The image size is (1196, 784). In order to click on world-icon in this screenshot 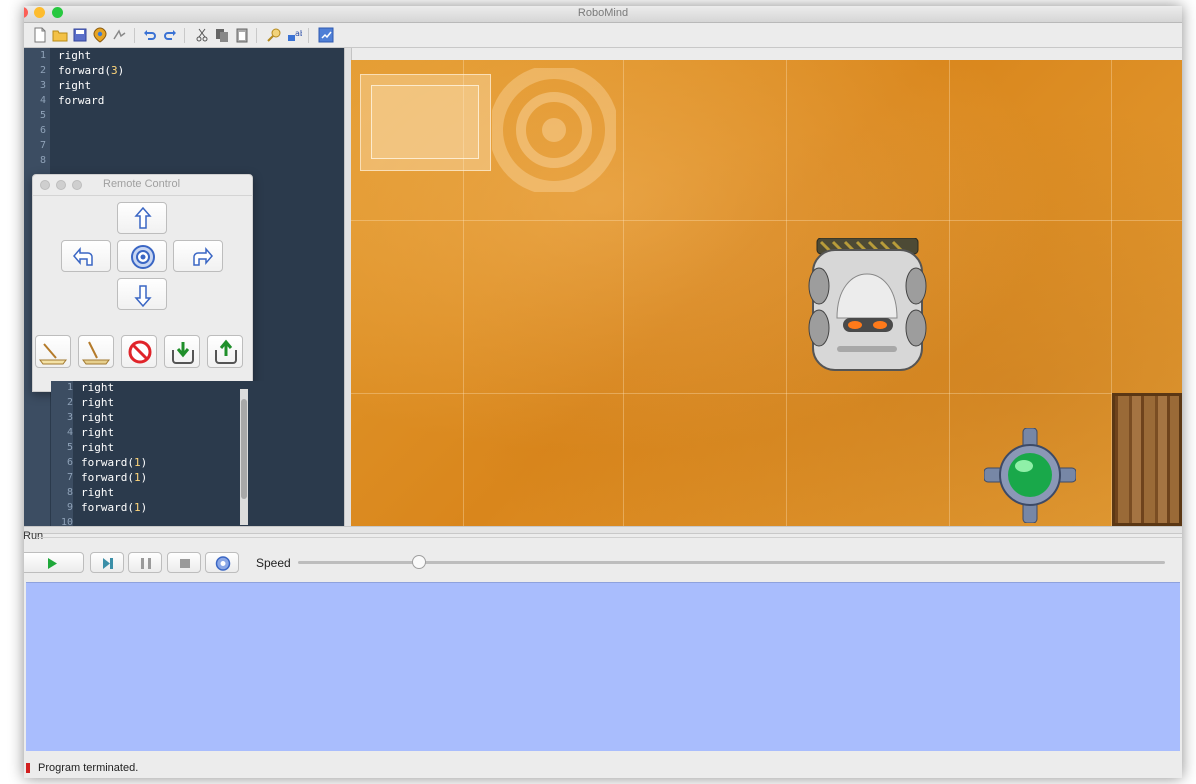, I will do `click(100, 35)`.